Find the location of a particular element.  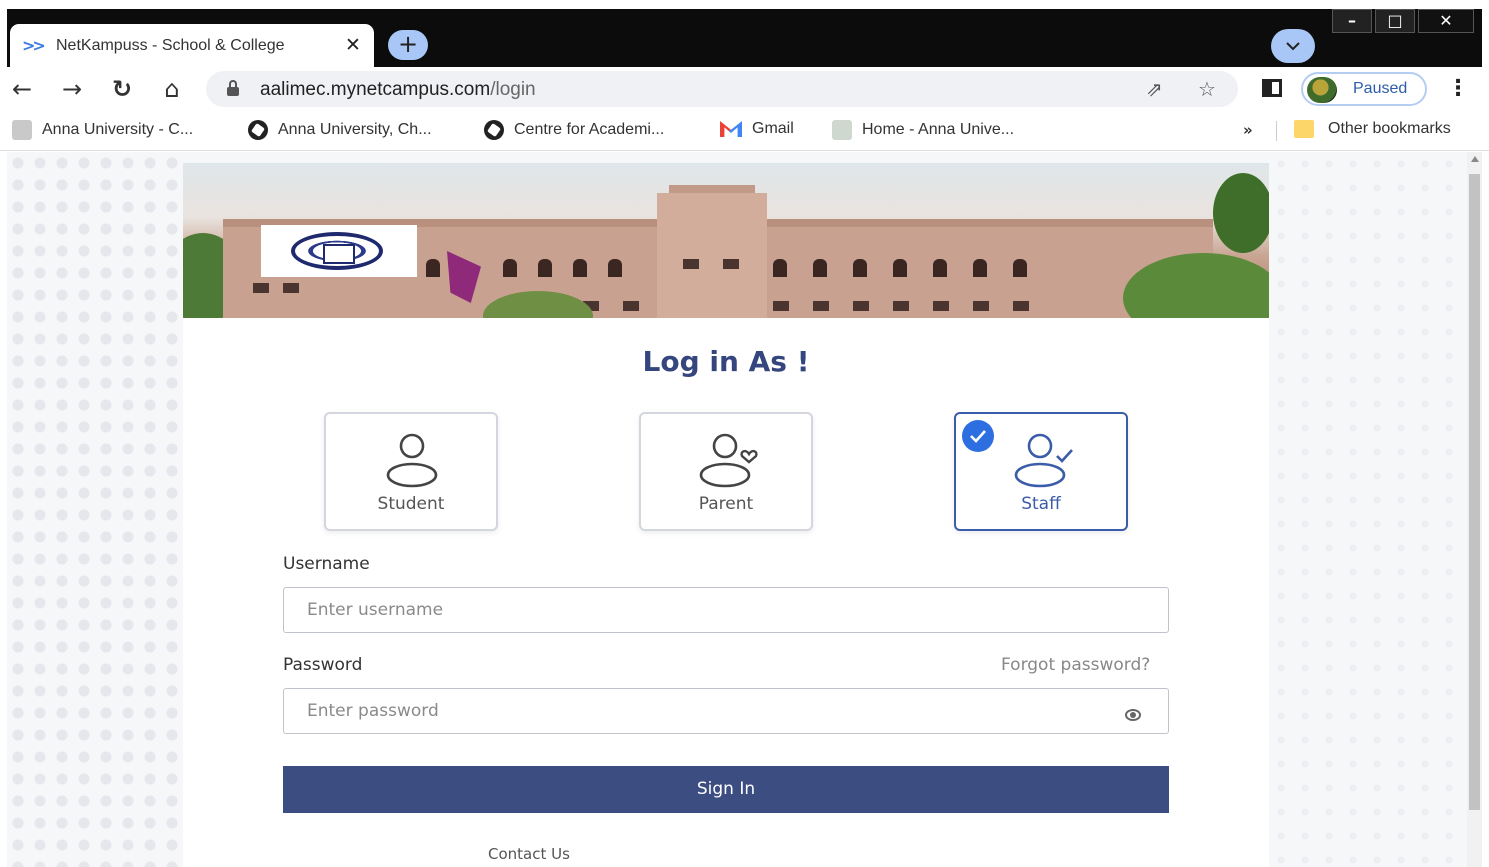

scrollbar-thumb is located at coordinates (1474, 492).